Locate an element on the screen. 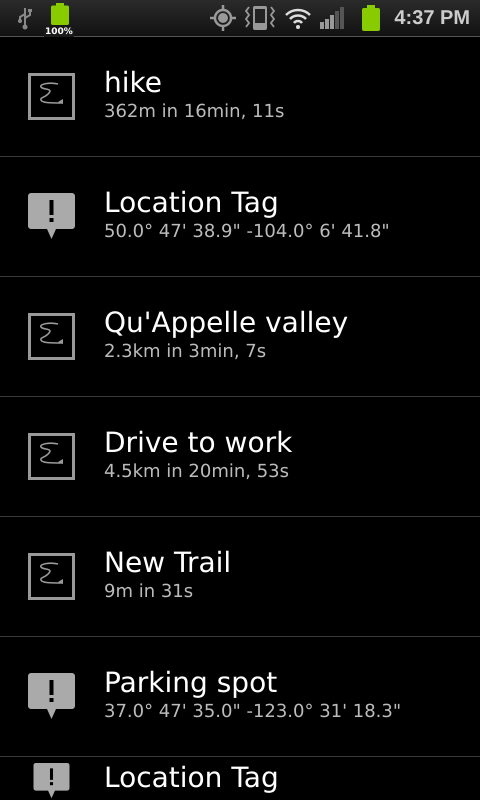  item-title: hike is located at coordinates (133, 83).